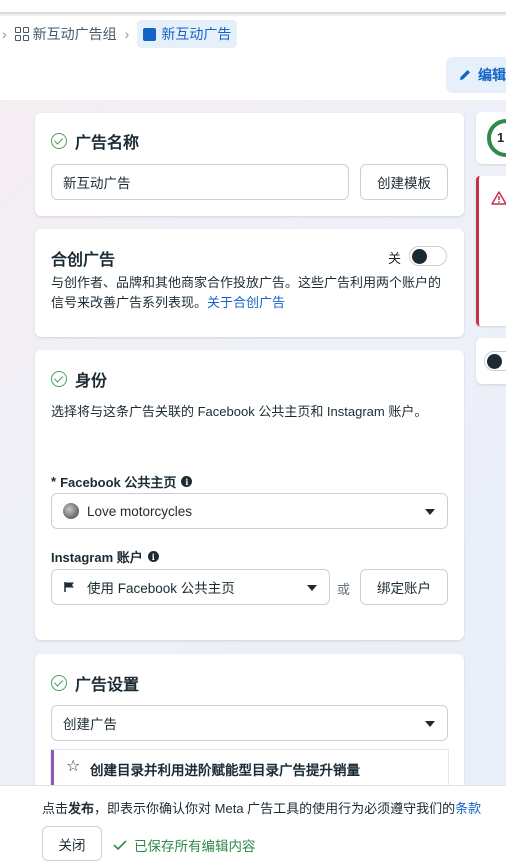 The width and height of the screenshot is (506, 862). Describe the element at coordinates (107, 143) in the screenshot. I see `ad-name-title: 广告名称` at that location.